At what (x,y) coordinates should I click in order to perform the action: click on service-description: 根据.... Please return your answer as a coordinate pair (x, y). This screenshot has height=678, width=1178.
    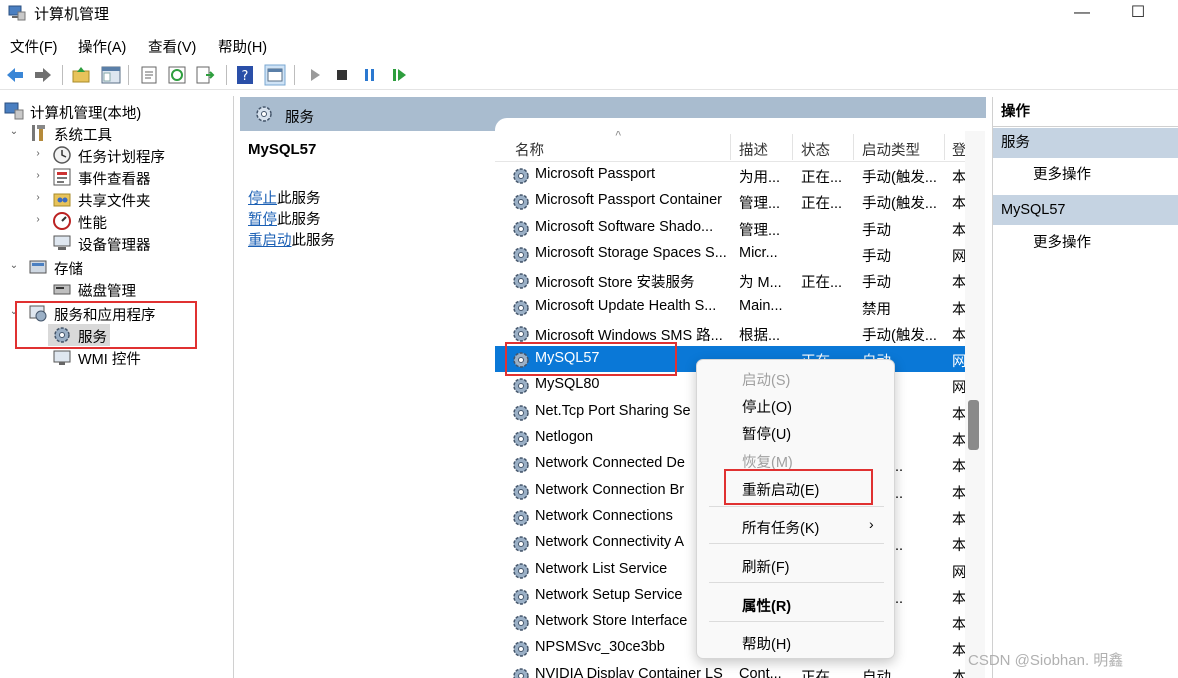
    Looking at the image, I should click on (760, 335).